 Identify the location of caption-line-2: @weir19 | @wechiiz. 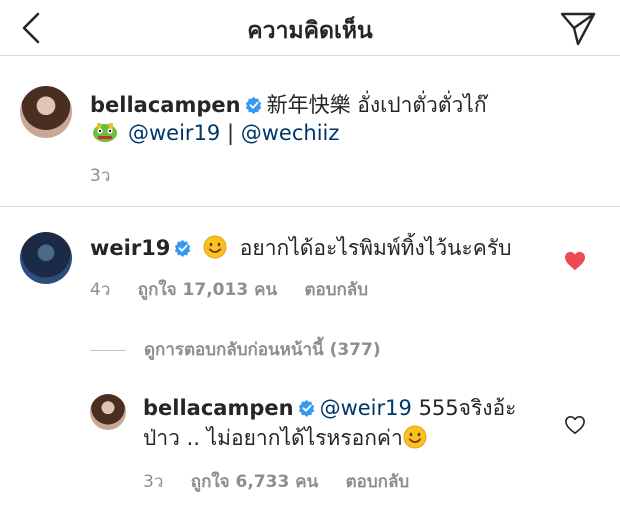
(214, 133).